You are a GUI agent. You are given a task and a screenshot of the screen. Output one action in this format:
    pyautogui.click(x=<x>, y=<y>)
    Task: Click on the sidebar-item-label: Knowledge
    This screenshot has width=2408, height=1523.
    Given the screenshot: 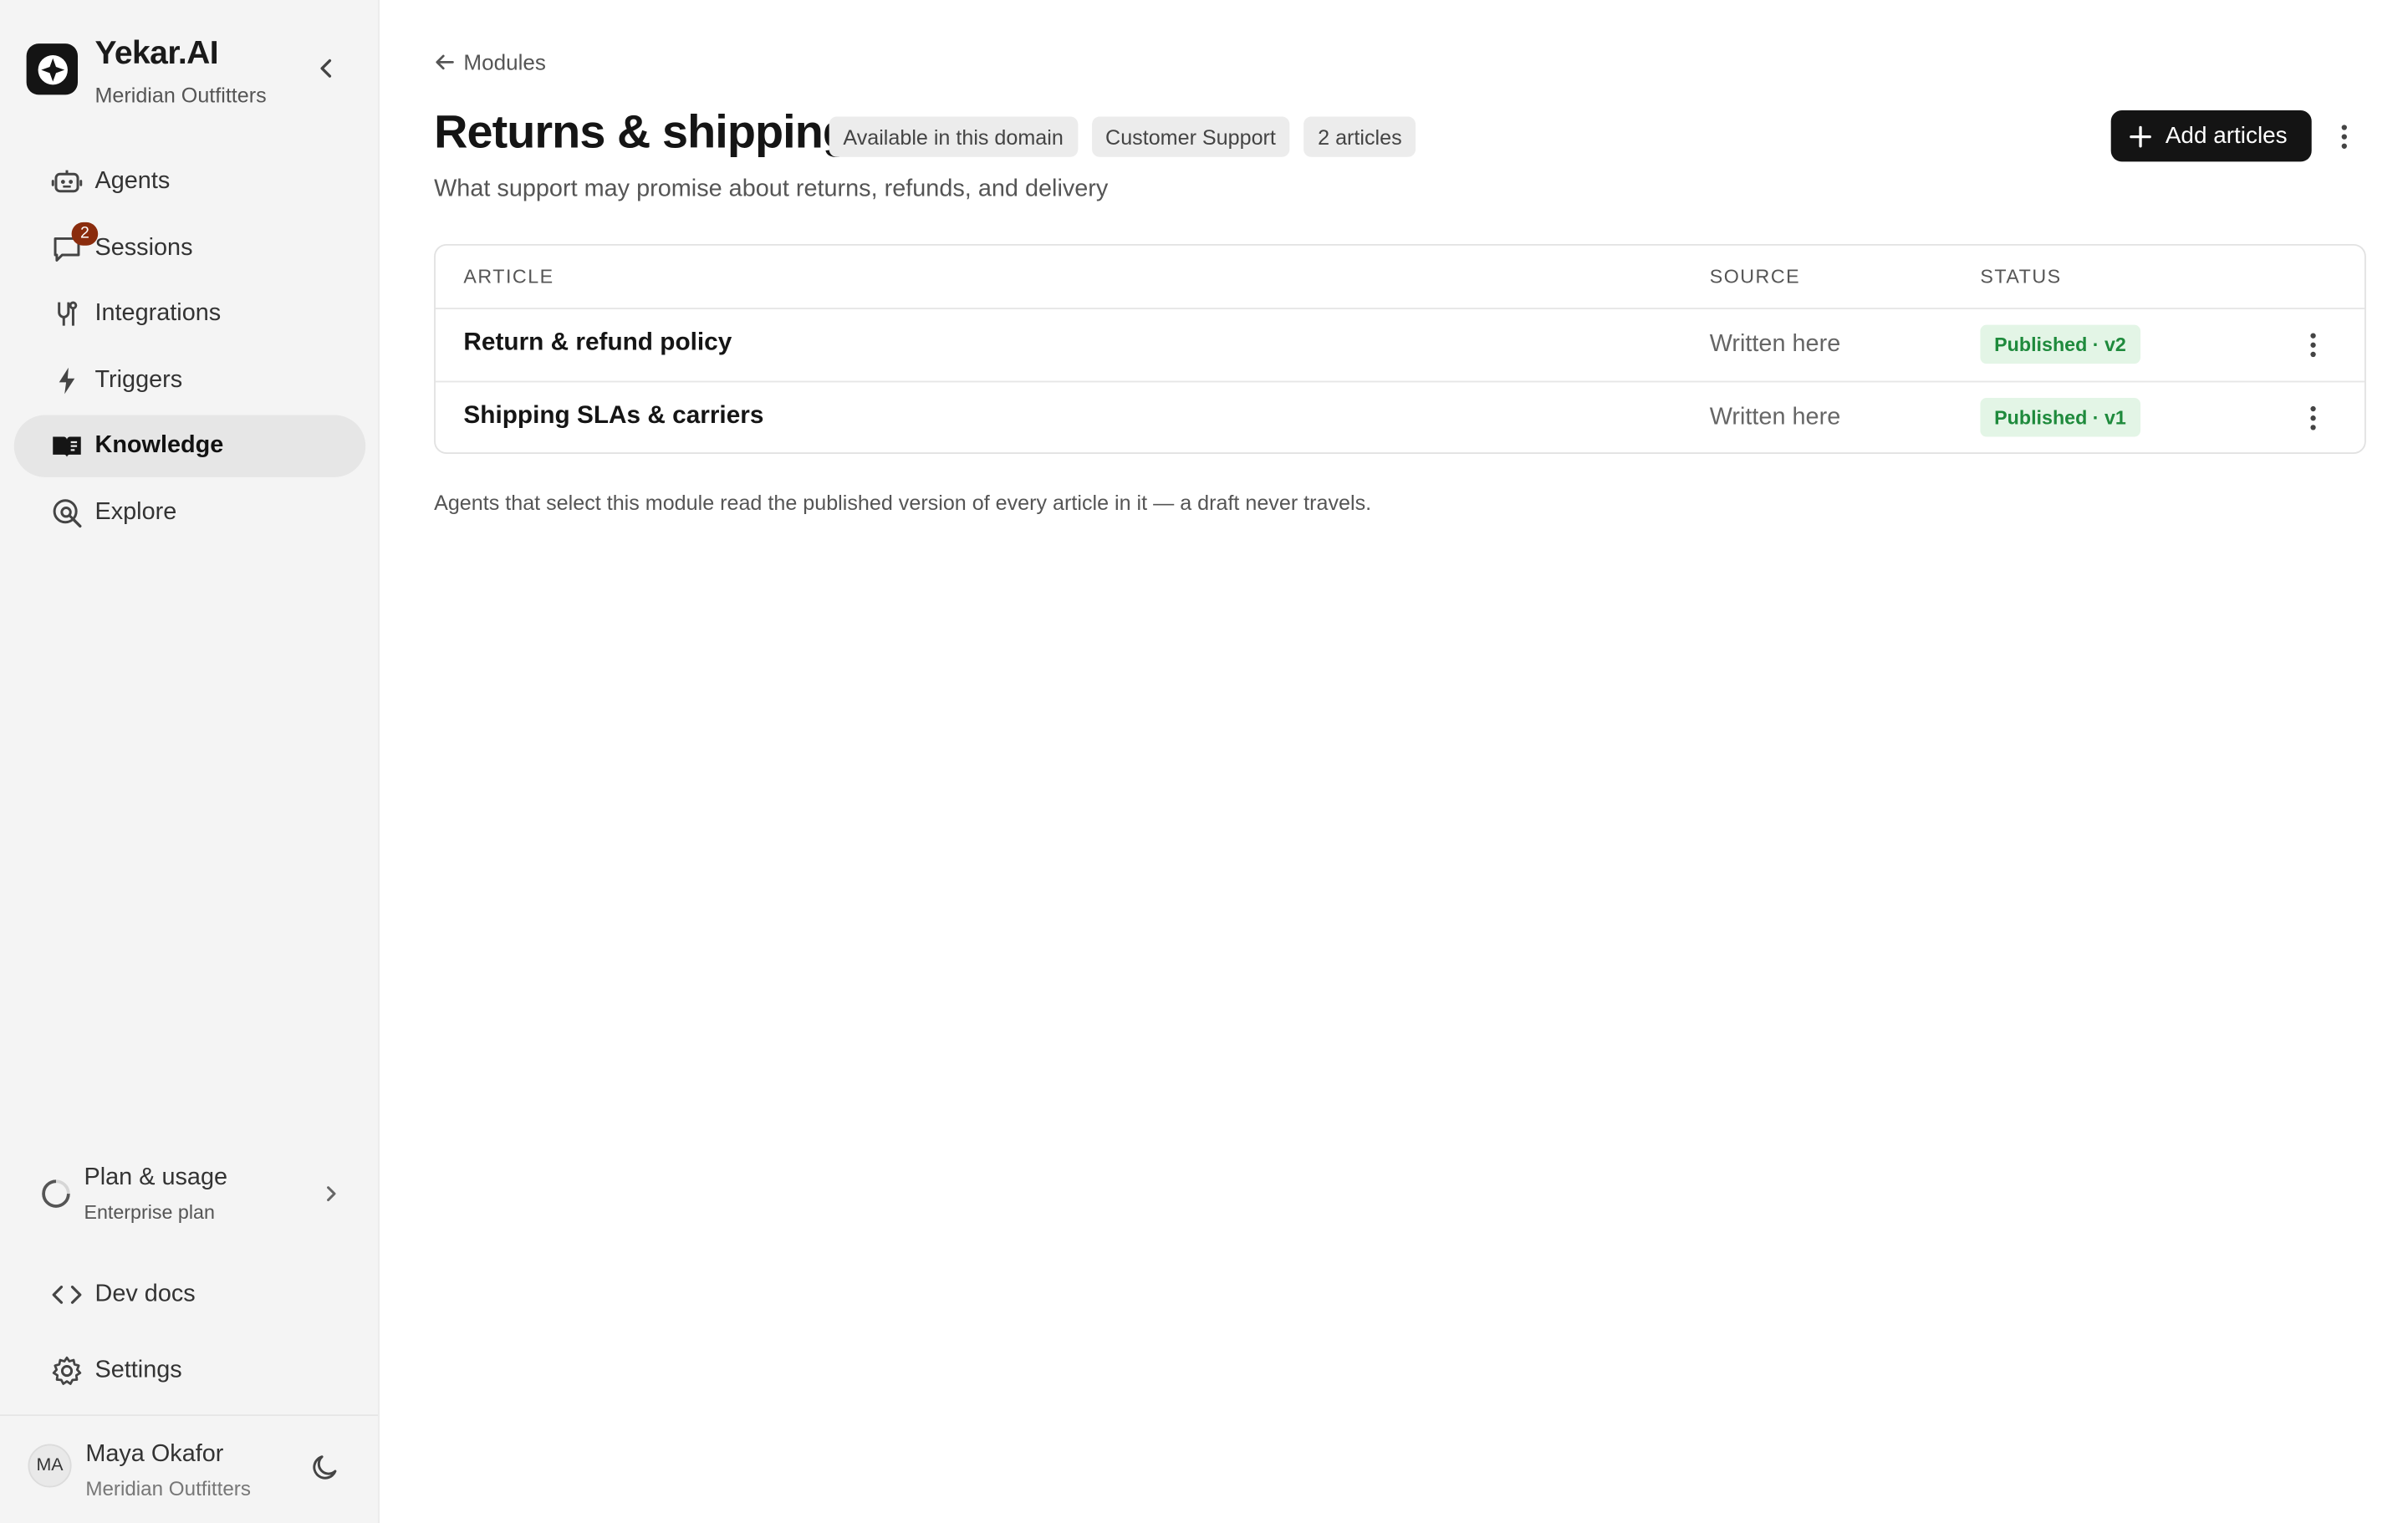 What is the action you would take?
    pyautogui.click(x=159, y=446)
    